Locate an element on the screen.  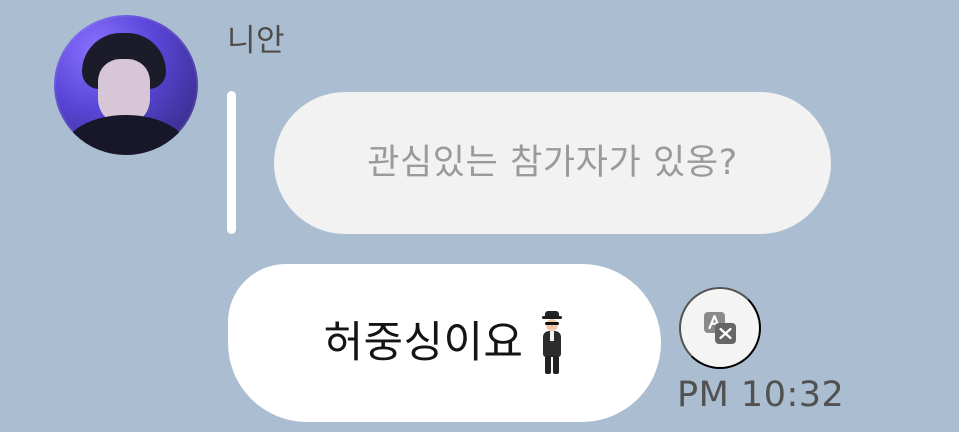
man-in-suit-emoji is located at coordinates (552, 343).